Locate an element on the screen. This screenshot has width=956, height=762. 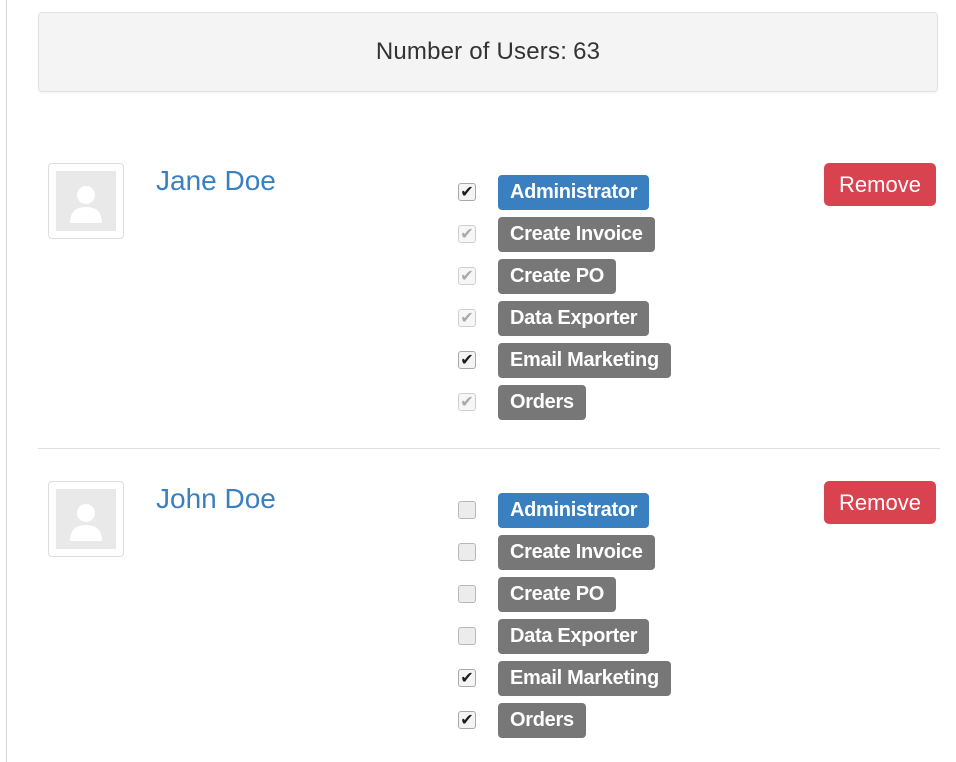
role-row-data-exporter: Data Exporter is located at coordinates (588, 636).